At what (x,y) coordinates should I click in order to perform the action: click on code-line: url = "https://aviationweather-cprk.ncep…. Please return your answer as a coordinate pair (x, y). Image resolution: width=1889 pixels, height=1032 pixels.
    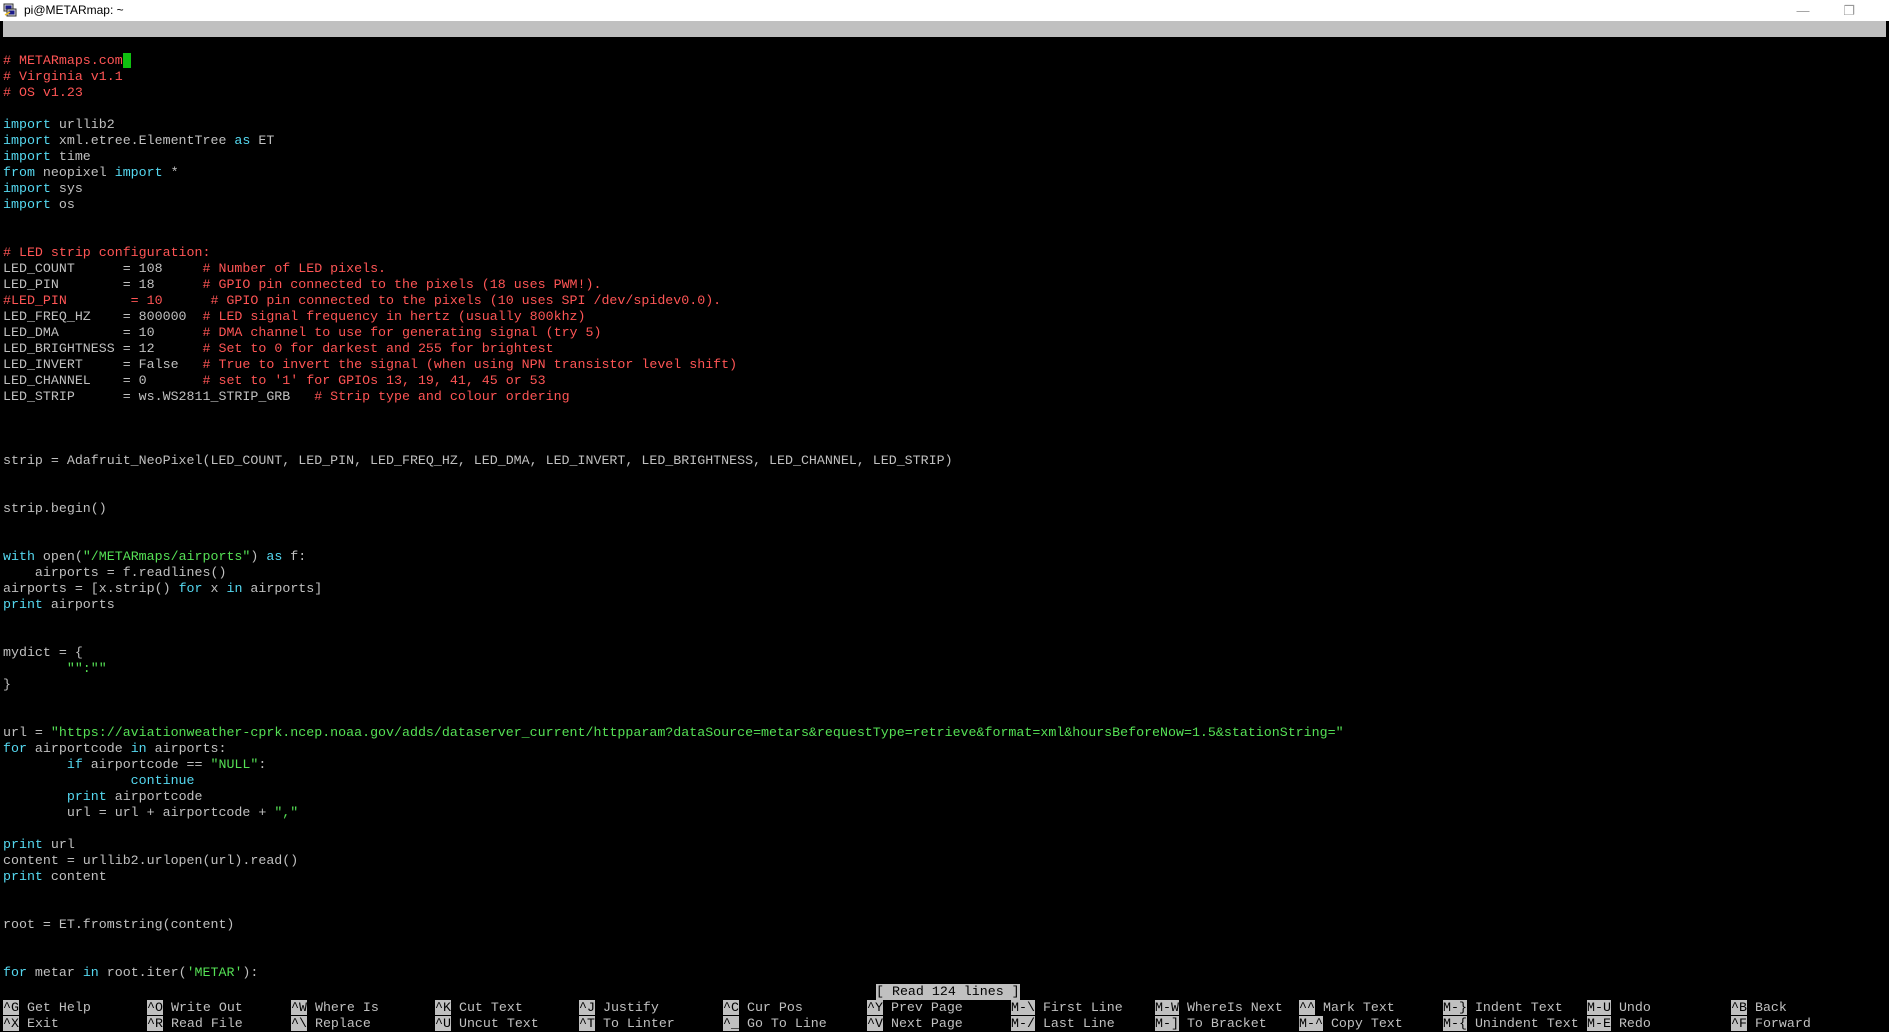
    Looking at the image, I should click on (673, 733).